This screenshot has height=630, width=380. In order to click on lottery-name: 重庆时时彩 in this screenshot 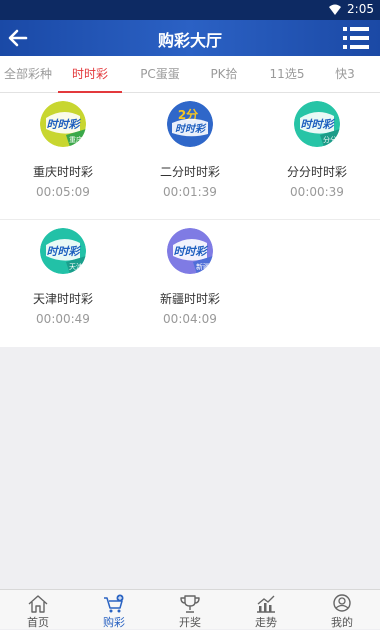, I will do `click(62, 172)`.